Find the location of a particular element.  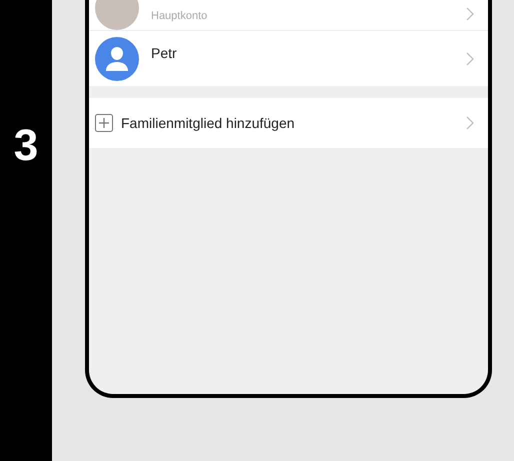

add-member-label: Familienmitglied hinzufügen is located at coordinates (208, 123).